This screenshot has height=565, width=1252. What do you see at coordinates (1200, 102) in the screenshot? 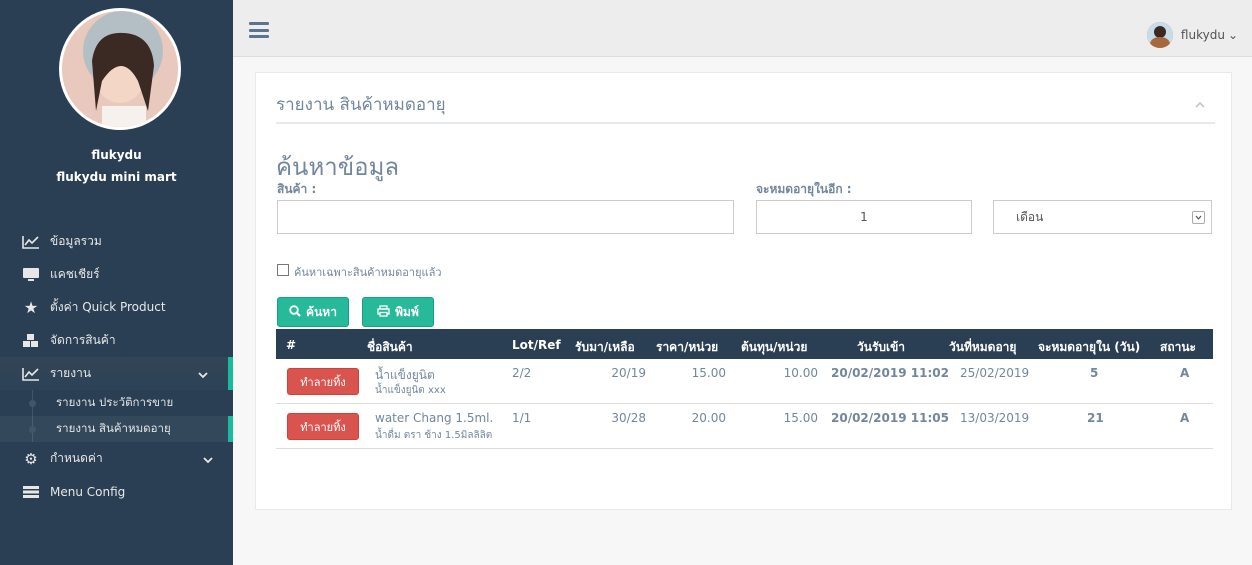
I see `collapse-icon` at bounding box center [1200, 102].